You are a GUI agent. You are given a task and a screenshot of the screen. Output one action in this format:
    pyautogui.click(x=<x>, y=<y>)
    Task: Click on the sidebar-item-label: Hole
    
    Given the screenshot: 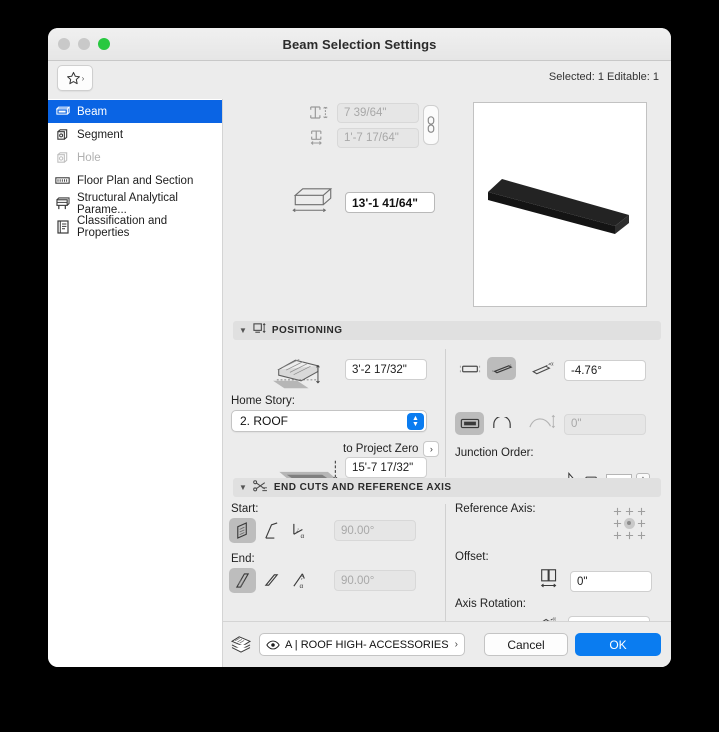 What is the action you would take?
    pyautogui.click(x=89, y=157)
    